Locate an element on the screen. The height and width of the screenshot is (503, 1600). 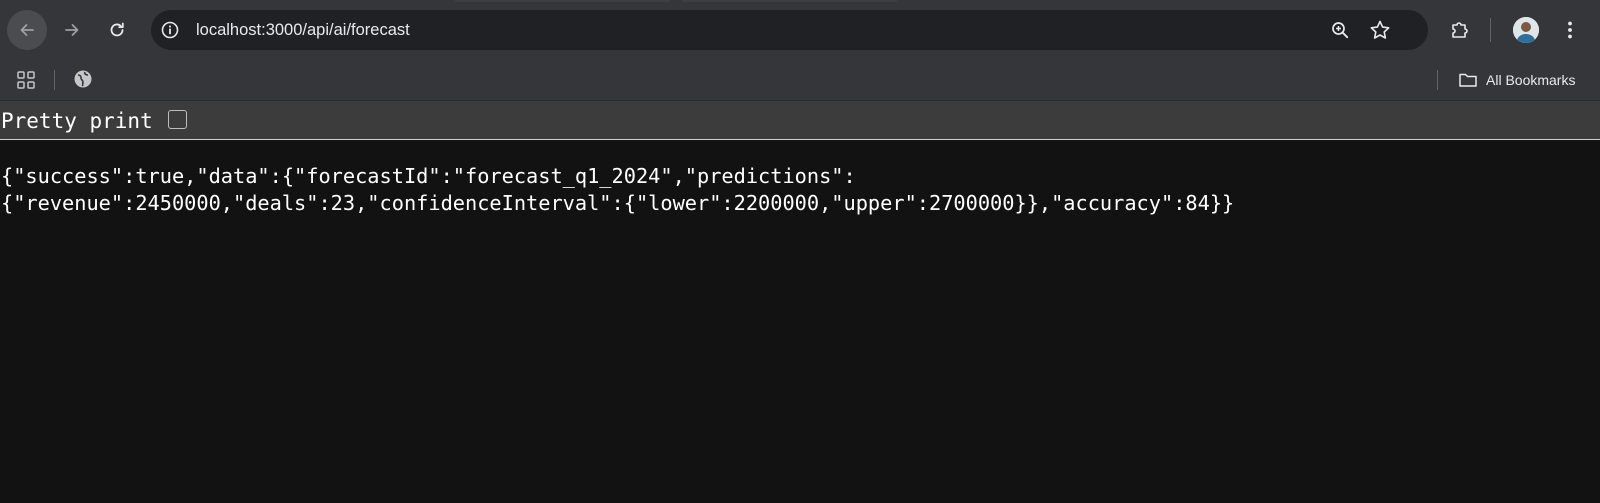
reload-button is located at coordinates (117, 30).